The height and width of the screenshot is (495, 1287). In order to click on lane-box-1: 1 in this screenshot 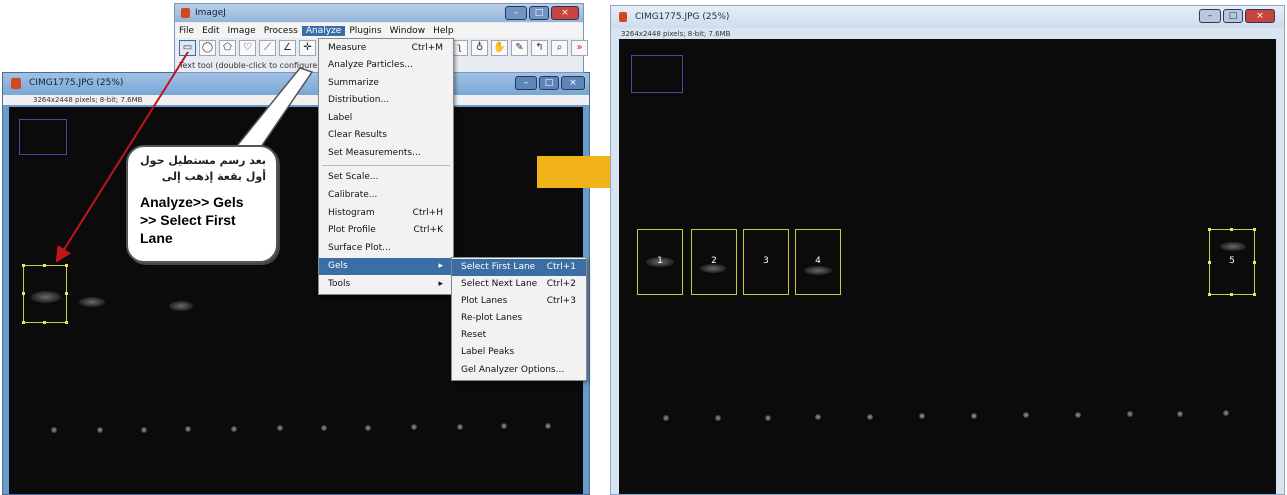, I will do `click(660, 262)`.